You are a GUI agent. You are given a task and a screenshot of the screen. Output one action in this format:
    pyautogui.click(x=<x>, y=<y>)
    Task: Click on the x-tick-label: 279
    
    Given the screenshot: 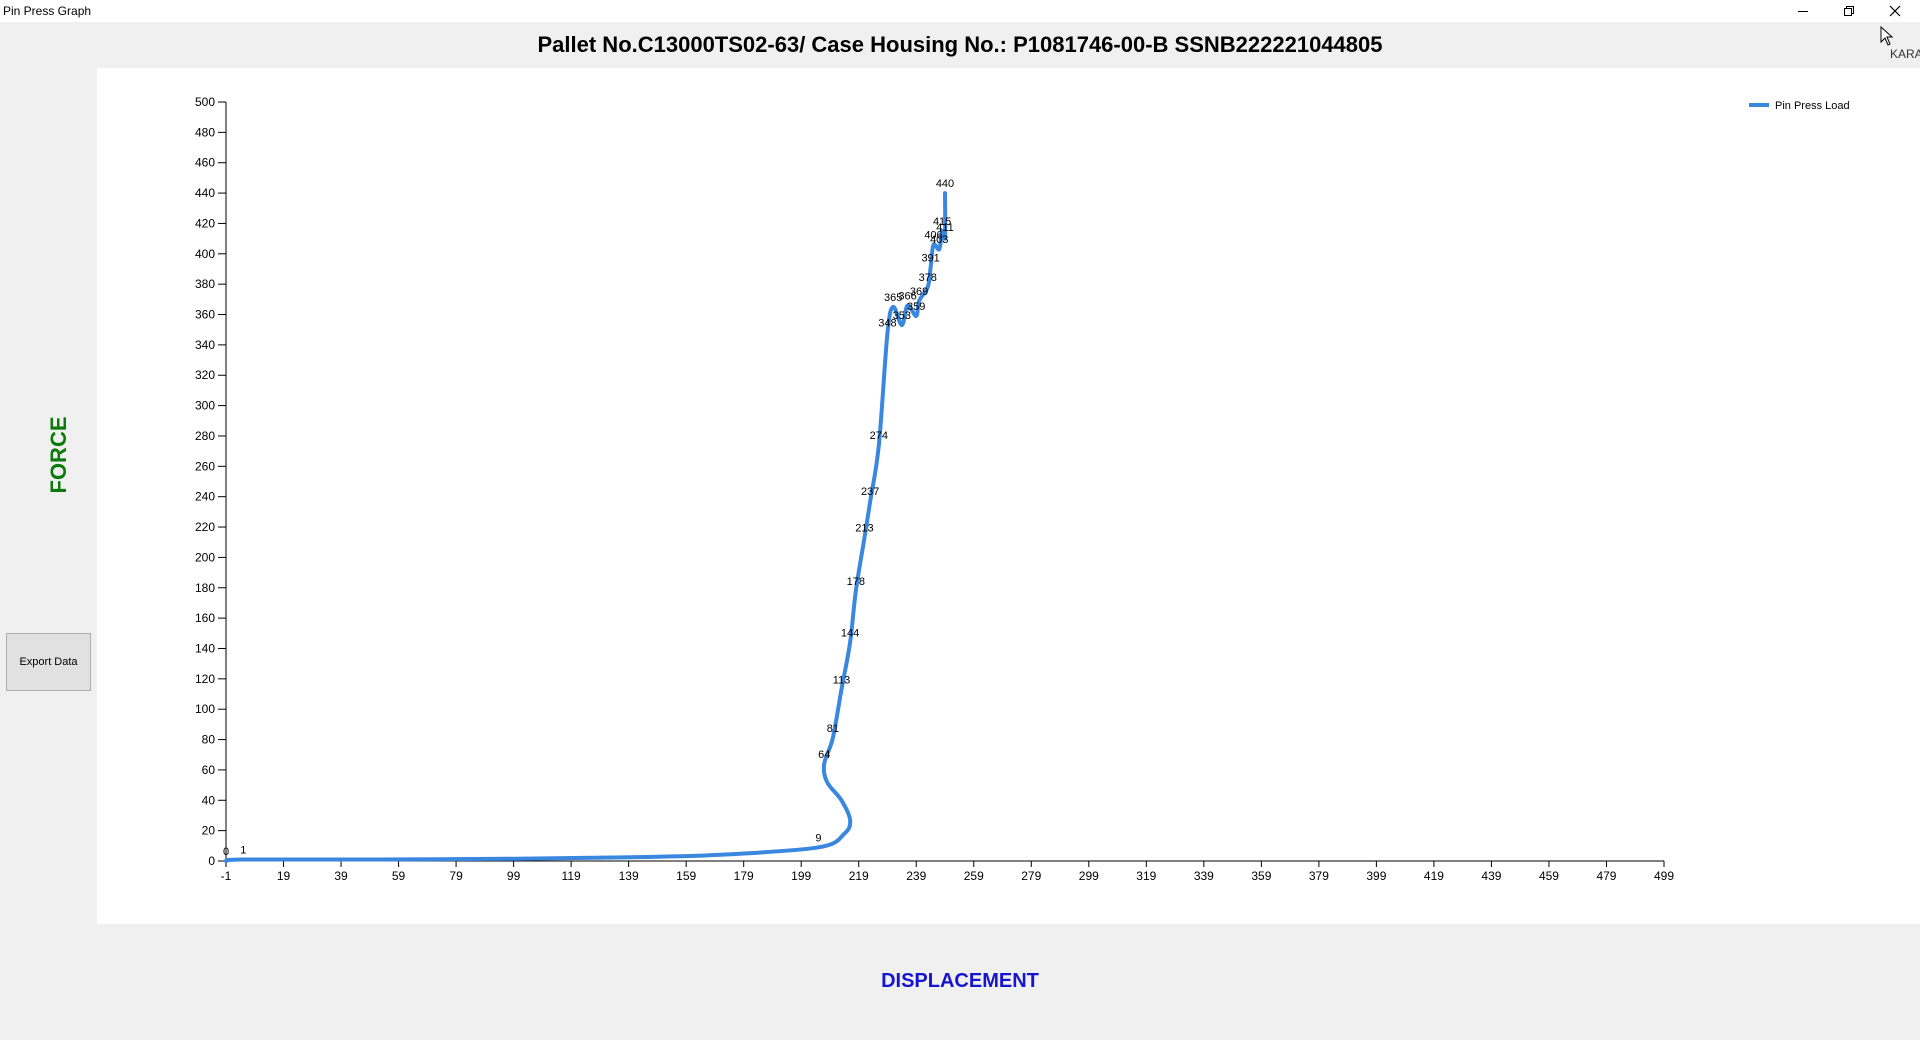 What is the action you would take?
    pyautogui.click(x=1031, y=876)
    